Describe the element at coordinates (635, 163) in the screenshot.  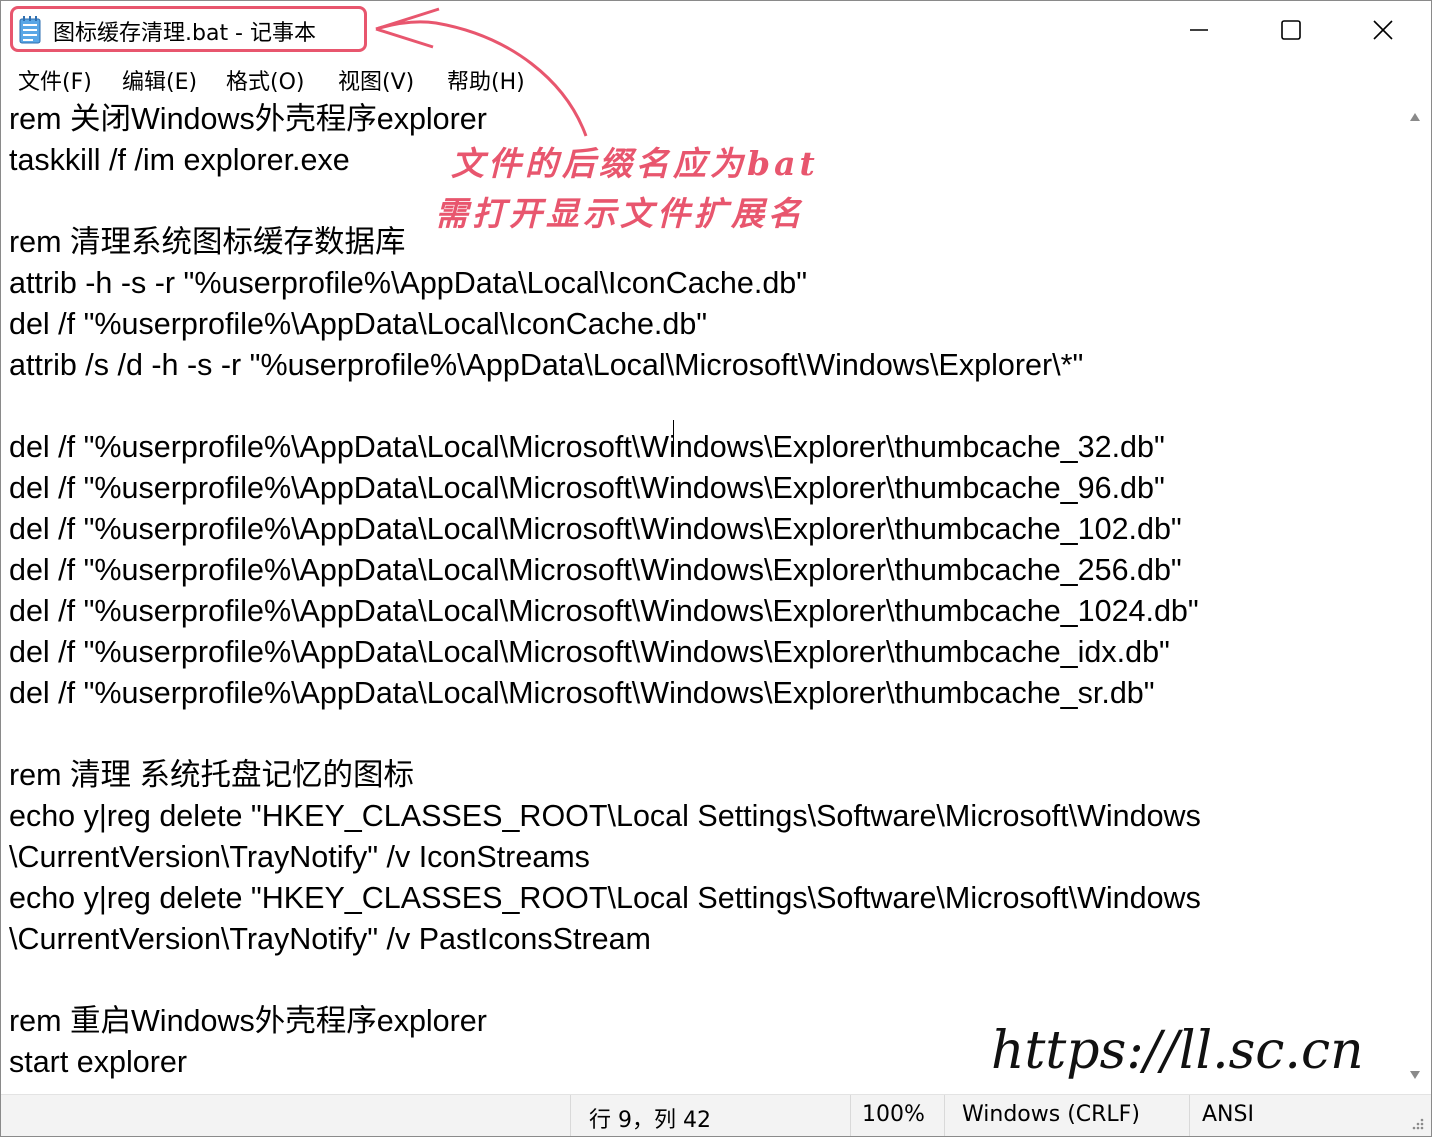
I see `annotation-note-1: 文件的后缀名应为bat` at that location.